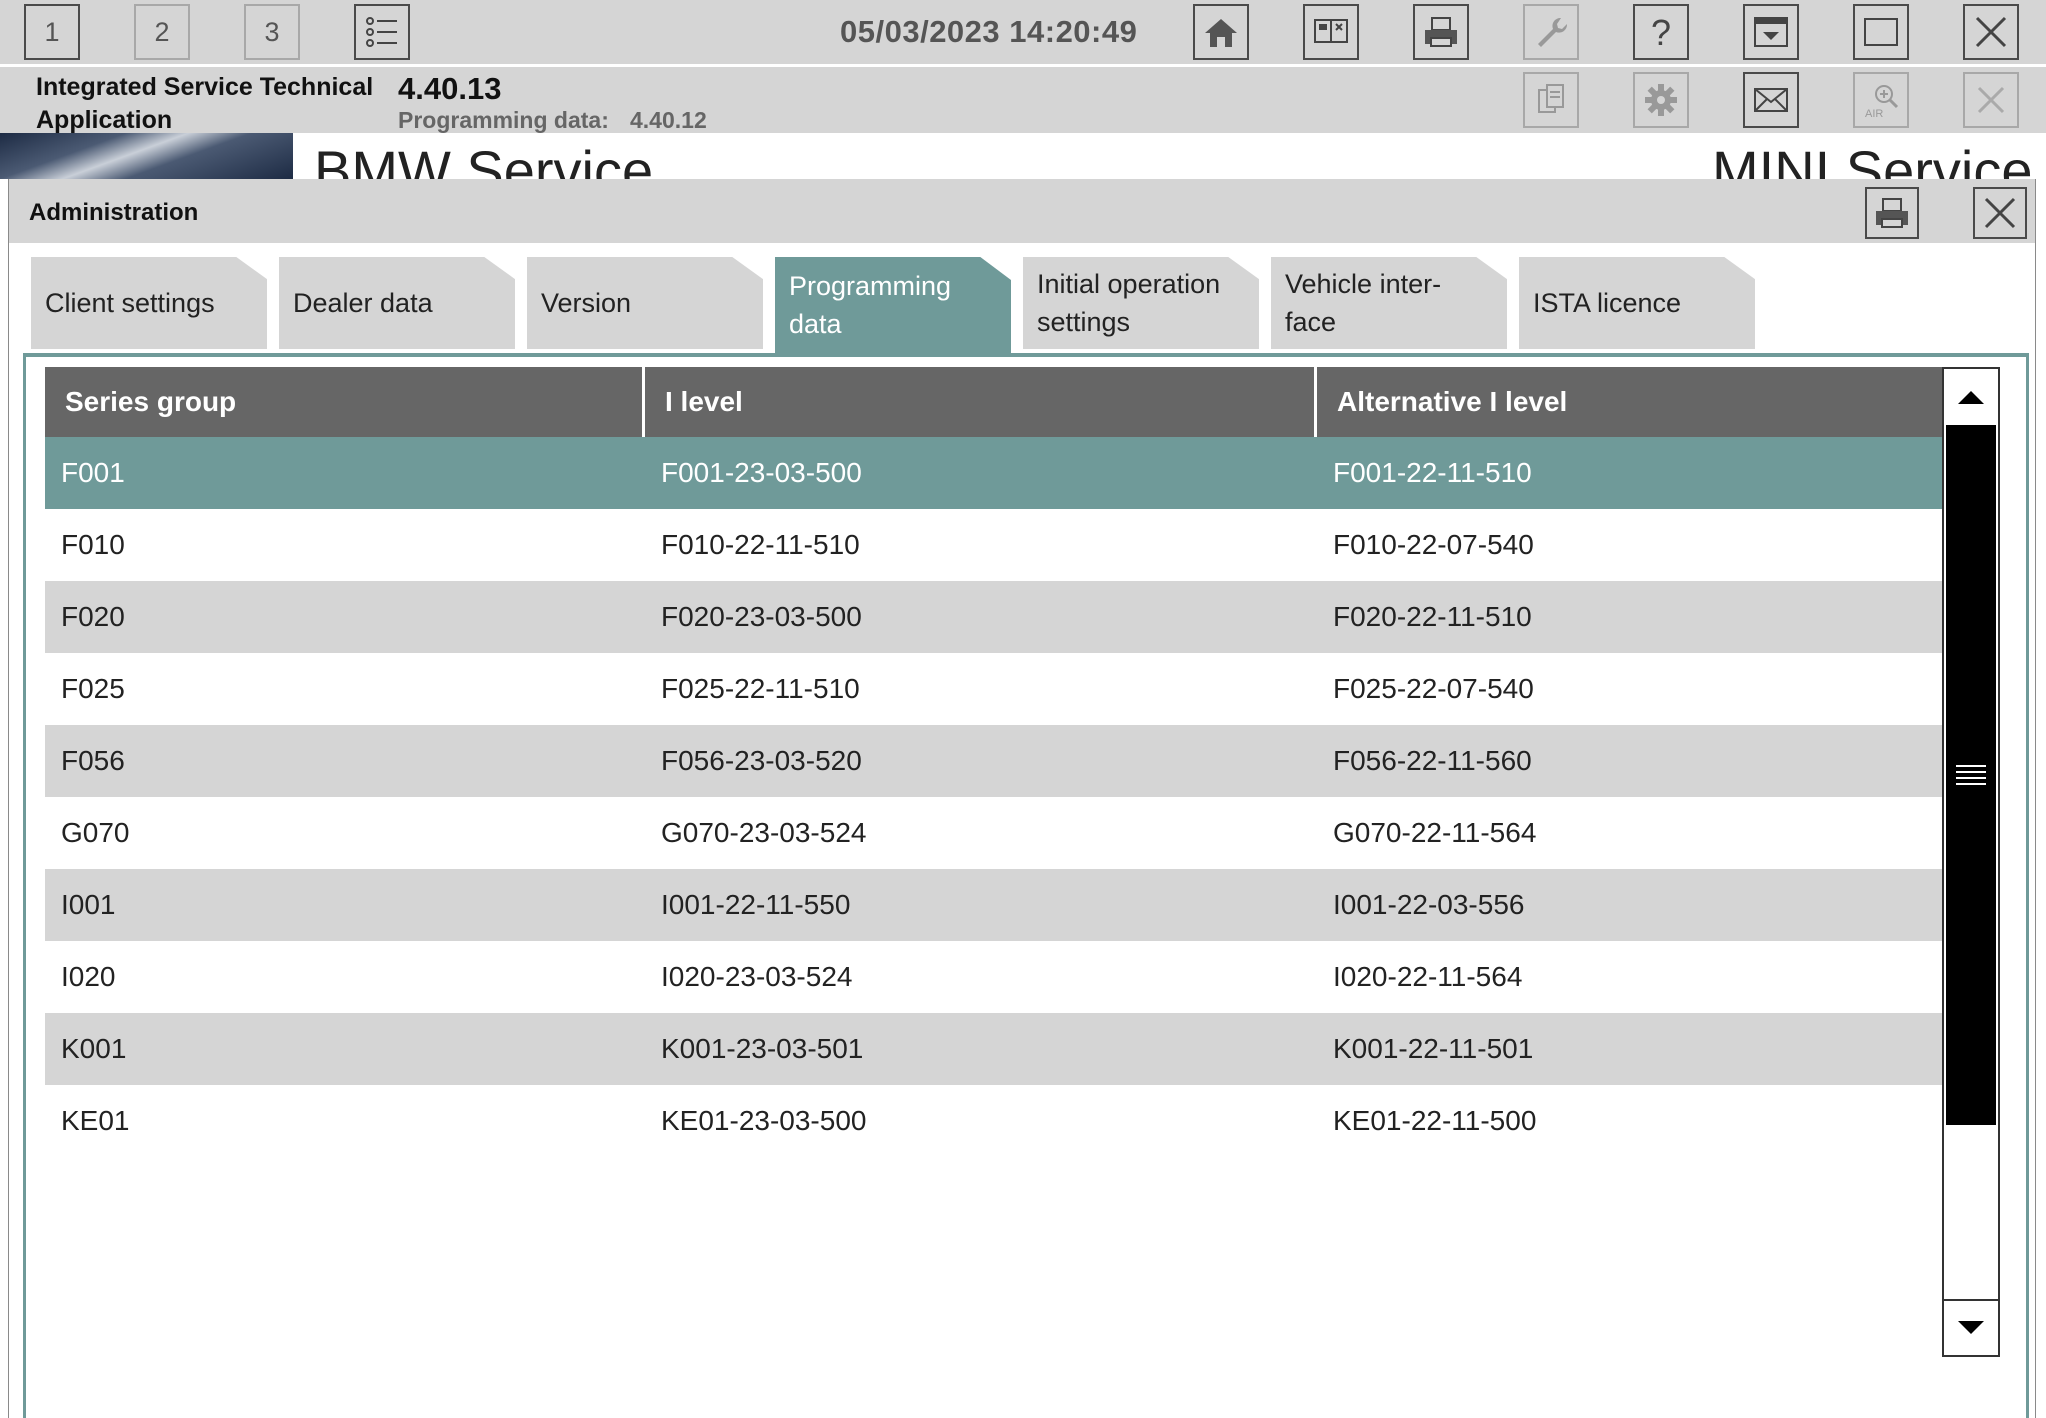  I want to click on scroll-down-button, so click(1971, 1327).